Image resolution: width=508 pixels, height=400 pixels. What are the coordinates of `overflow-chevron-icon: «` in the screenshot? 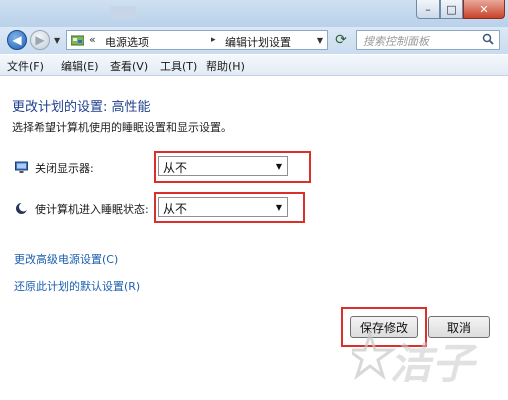 It's located at (92, 39).